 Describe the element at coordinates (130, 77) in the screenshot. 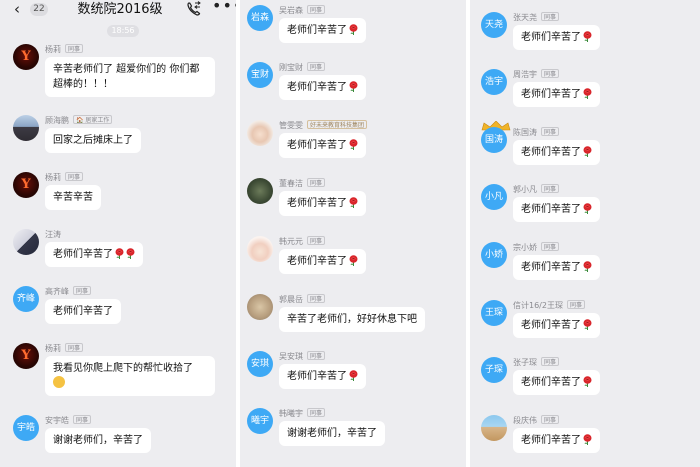

I see `message-bubble: 辛苦老师们了 超爱你们的 你们都 超棒的！！！` at that location.